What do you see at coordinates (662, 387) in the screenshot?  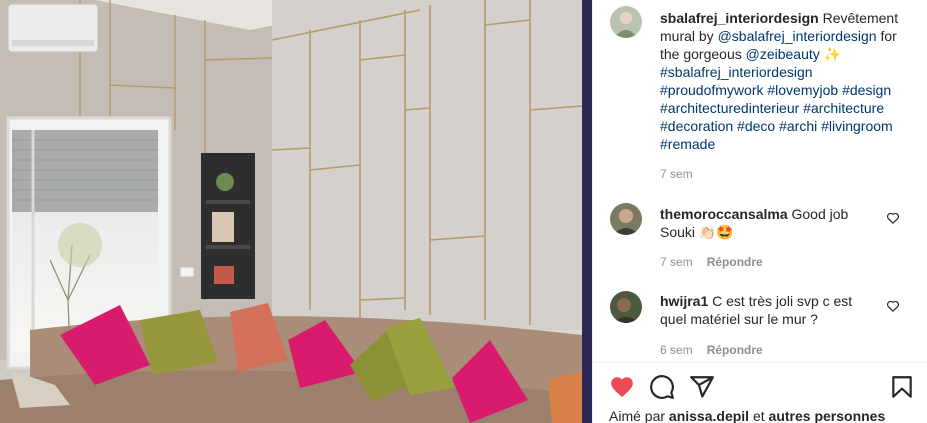 I see `comment-bubble-icon` at bounding box center [662, 387].